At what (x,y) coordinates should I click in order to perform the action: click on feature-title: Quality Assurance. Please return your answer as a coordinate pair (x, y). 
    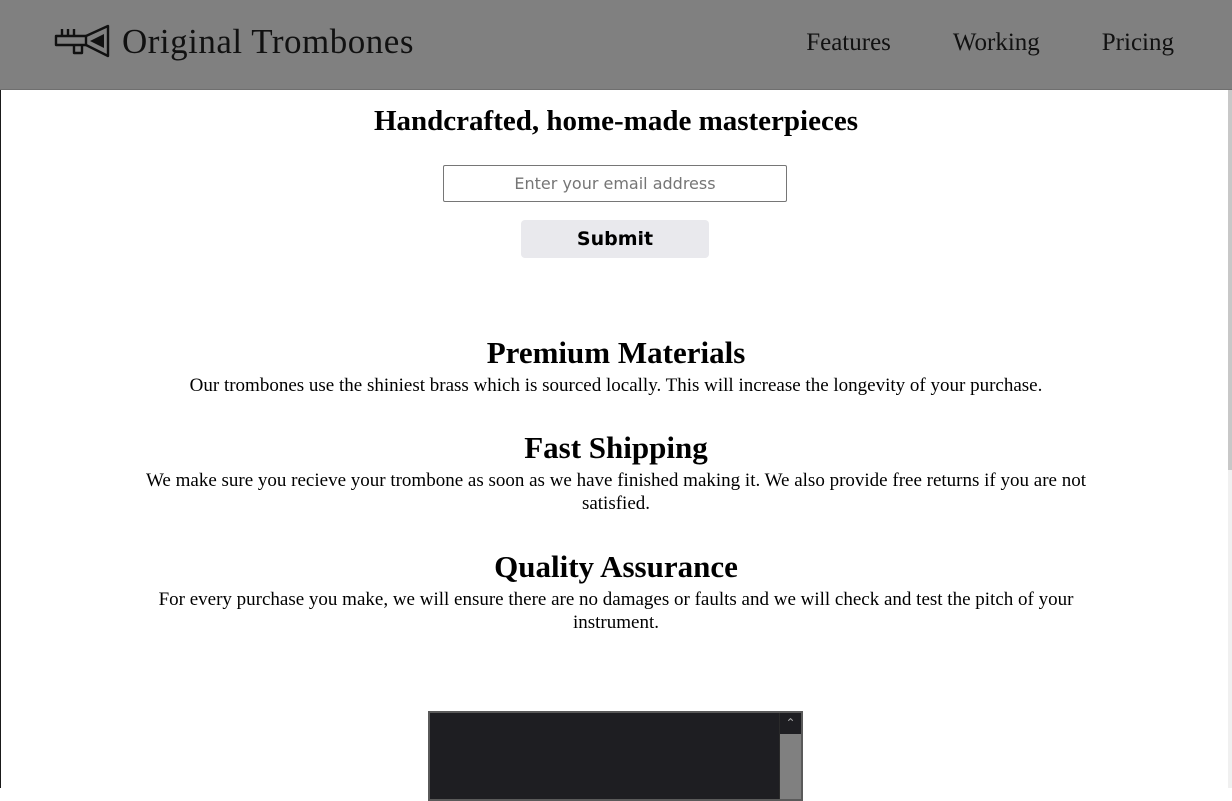
    Looking at the image, I should click on (616, 566).